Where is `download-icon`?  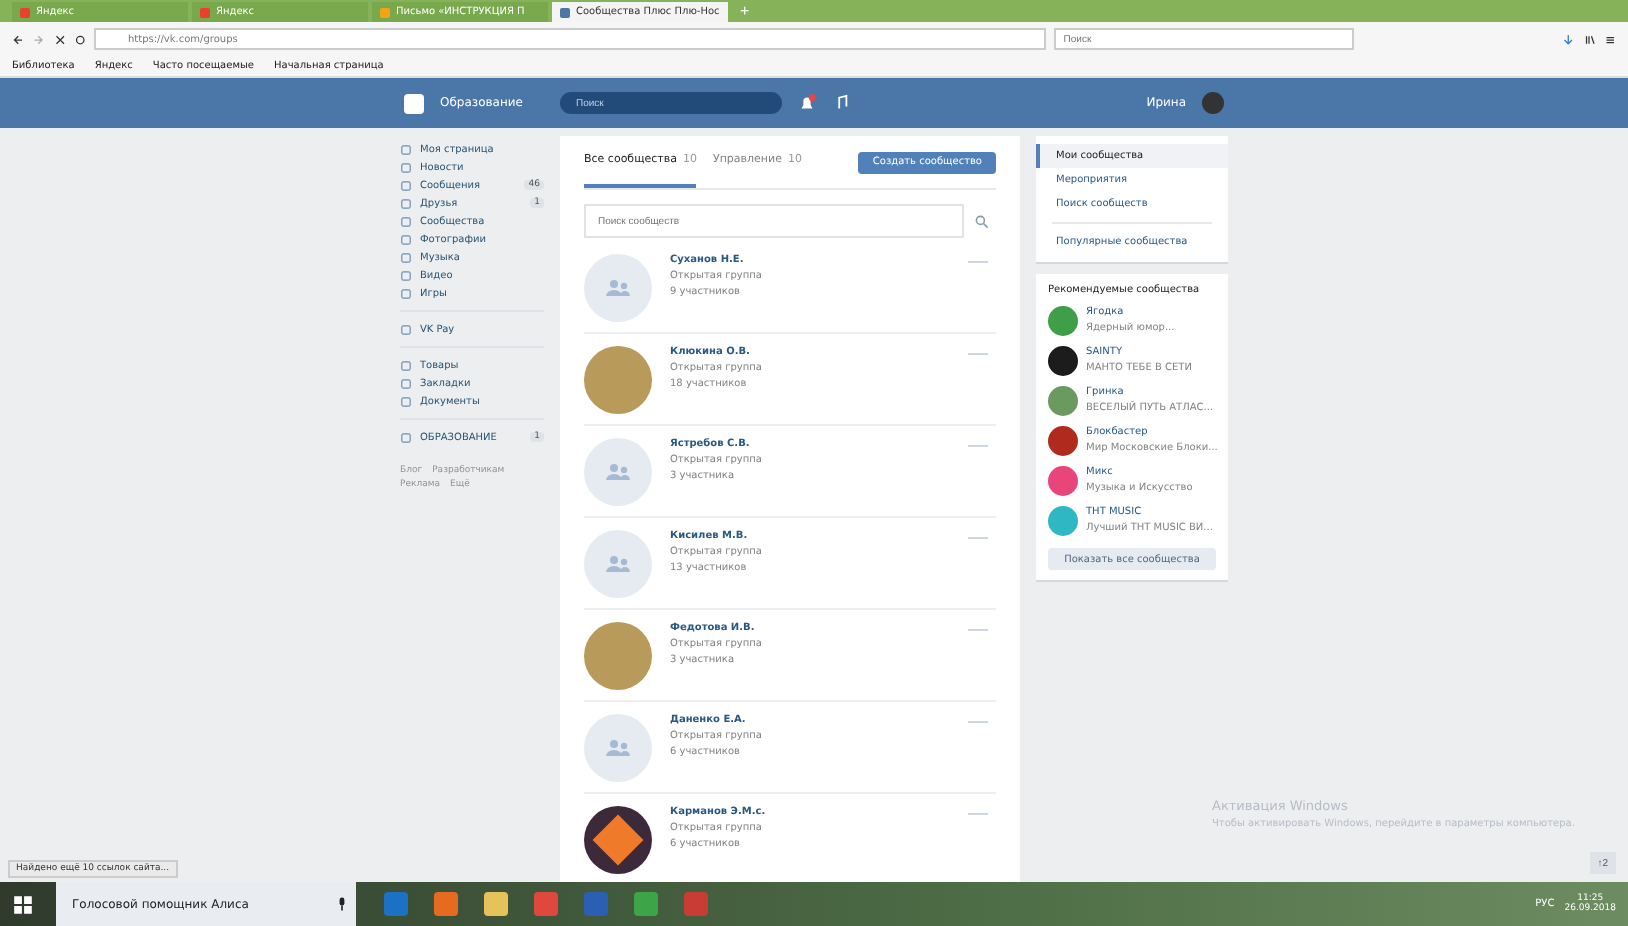 download-icon is located at coordinates (1569, 39).